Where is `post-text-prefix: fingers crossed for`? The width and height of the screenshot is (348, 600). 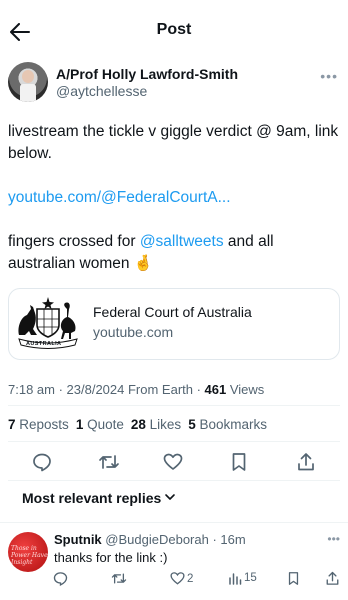
post-text-prefix: fingers crossed for is located at coordinates (74, 241).